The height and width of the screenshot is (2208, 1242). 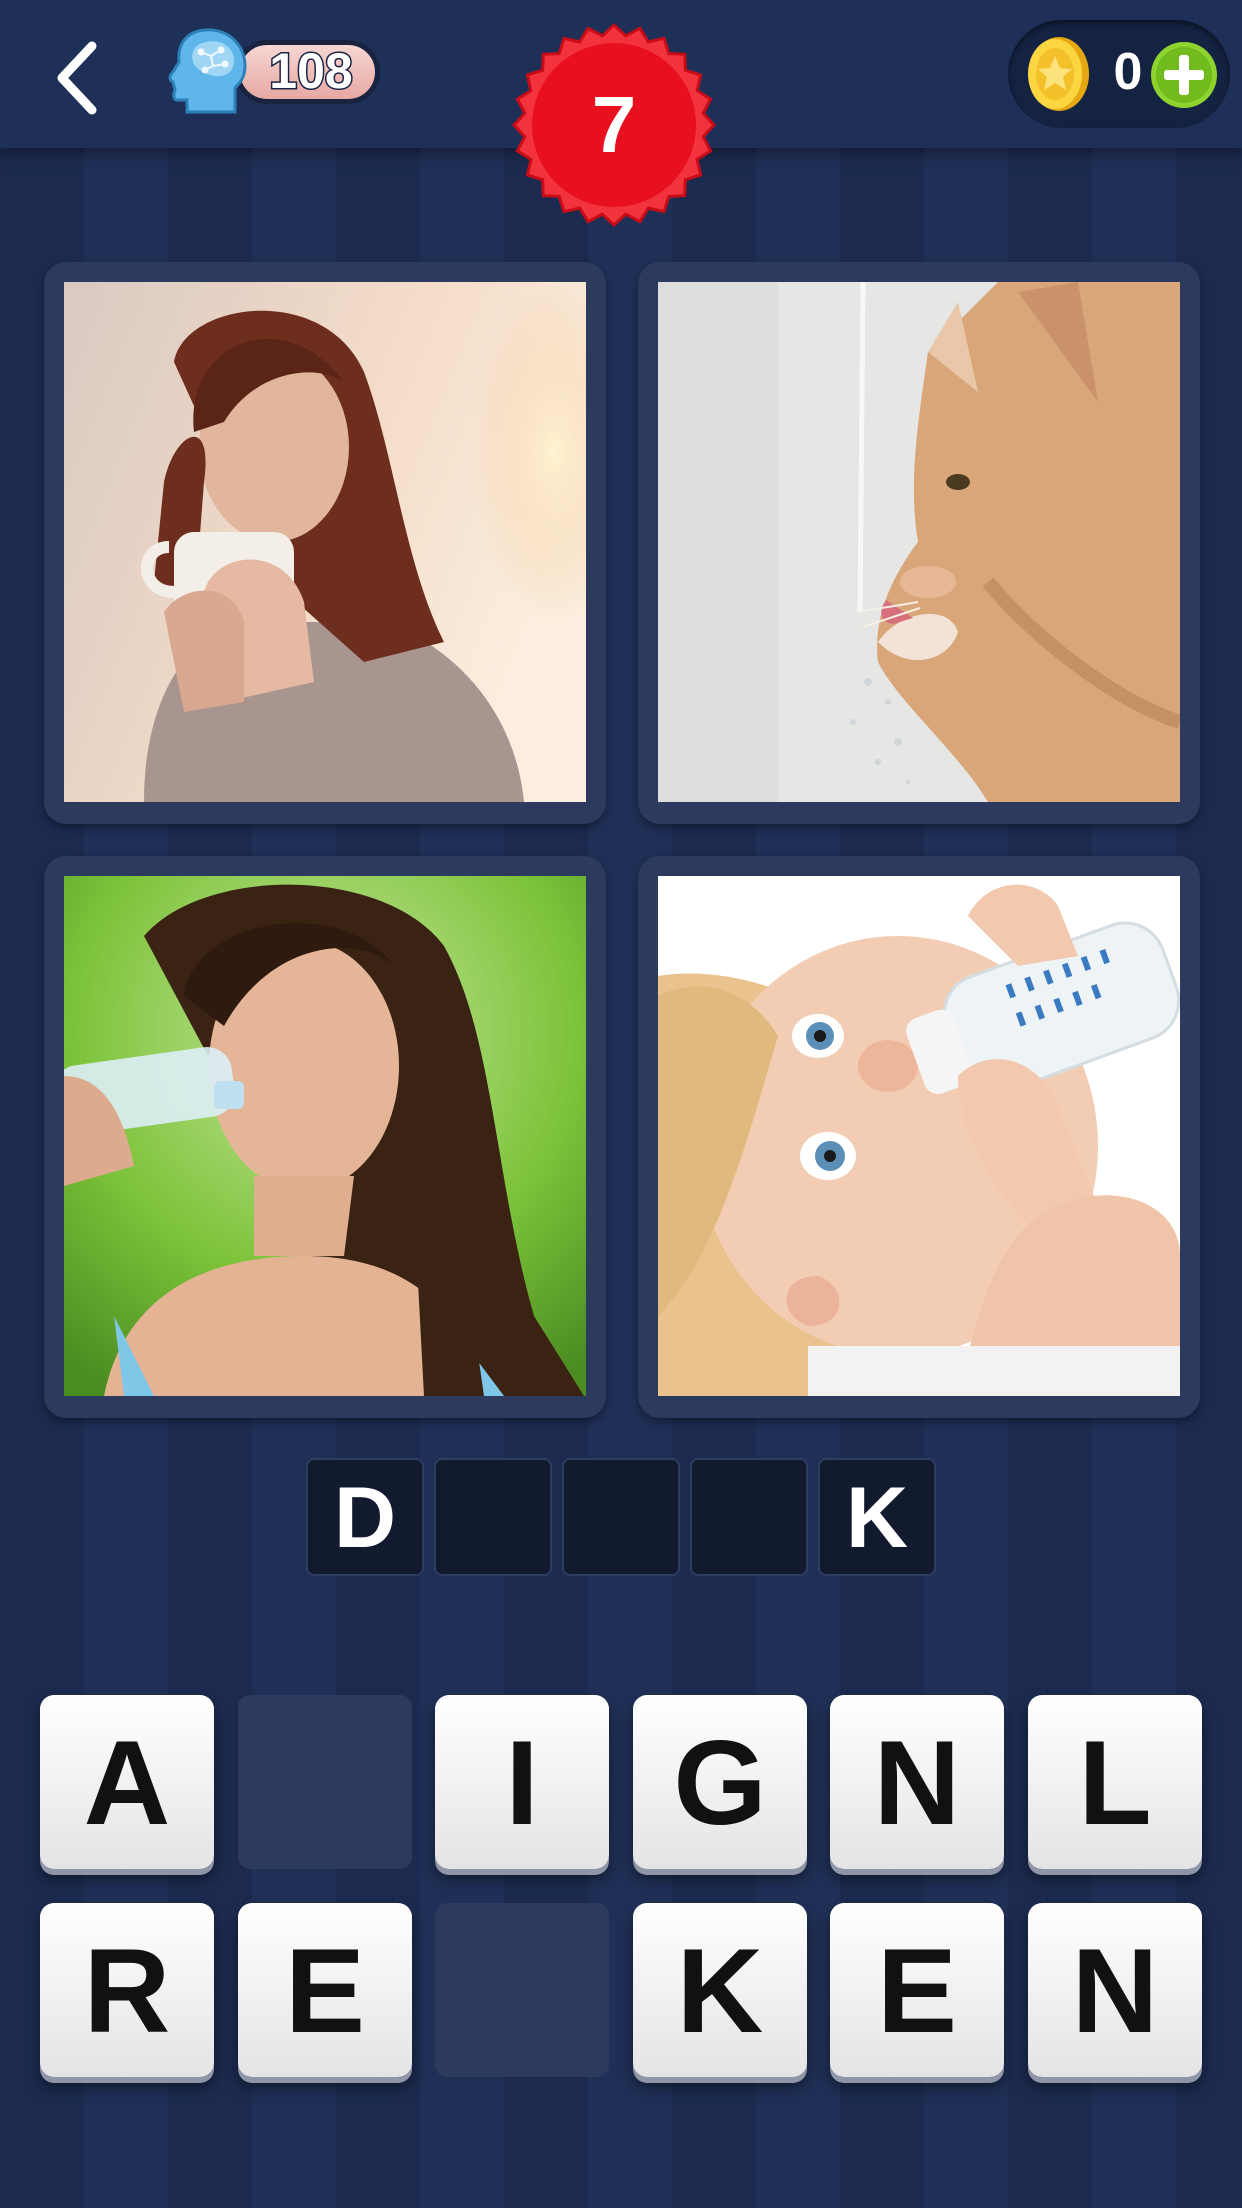 What do you see at coordinates (522, 1782) in the screenshot?
I see `letter-key: I` at bounding box center [522, 1782].